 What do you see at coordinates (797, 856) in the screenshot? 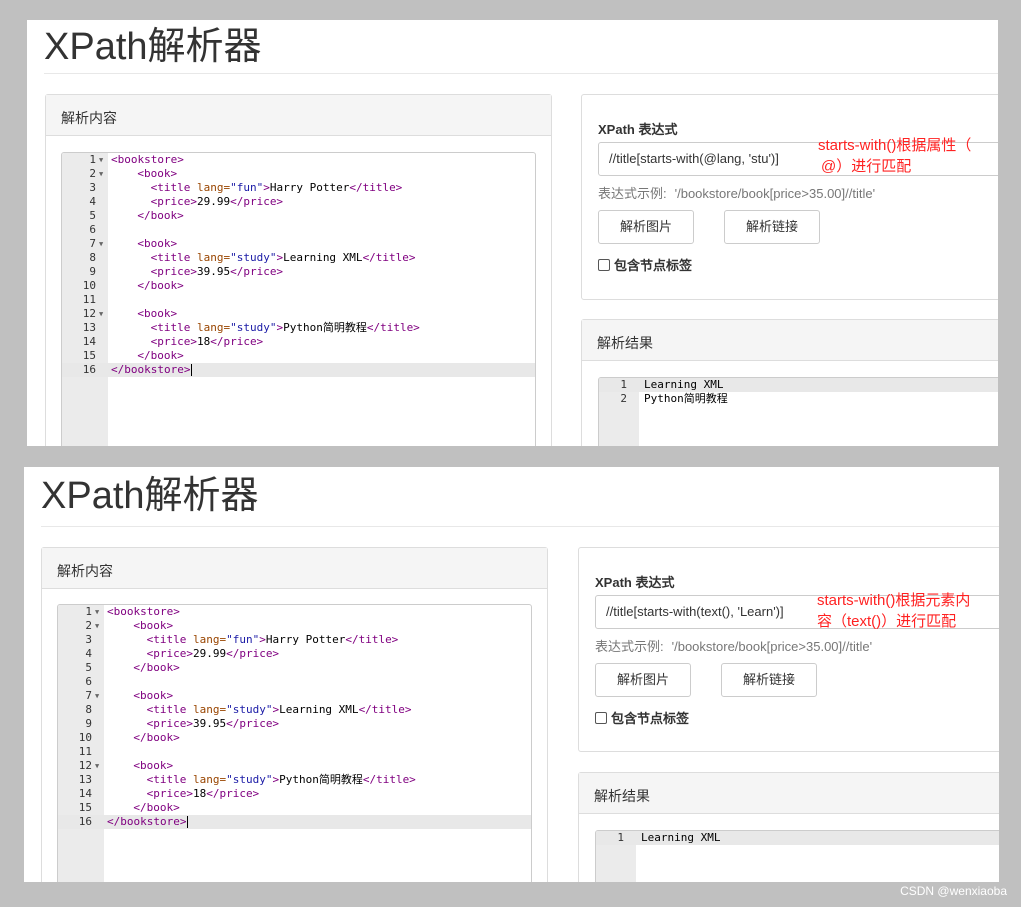
I see `result-editor: 1 Learning XML` at bounding box center [797, 856].